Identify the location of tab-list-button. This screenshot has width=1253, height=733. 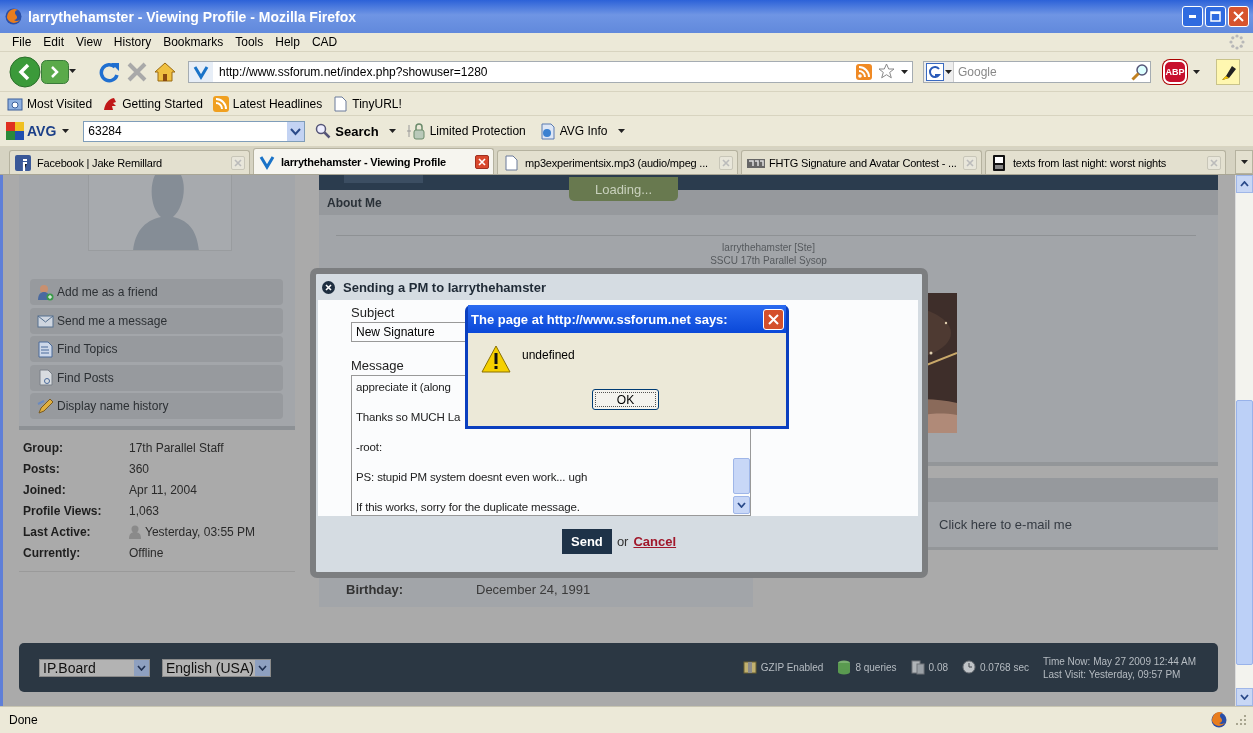
(1244, 162).